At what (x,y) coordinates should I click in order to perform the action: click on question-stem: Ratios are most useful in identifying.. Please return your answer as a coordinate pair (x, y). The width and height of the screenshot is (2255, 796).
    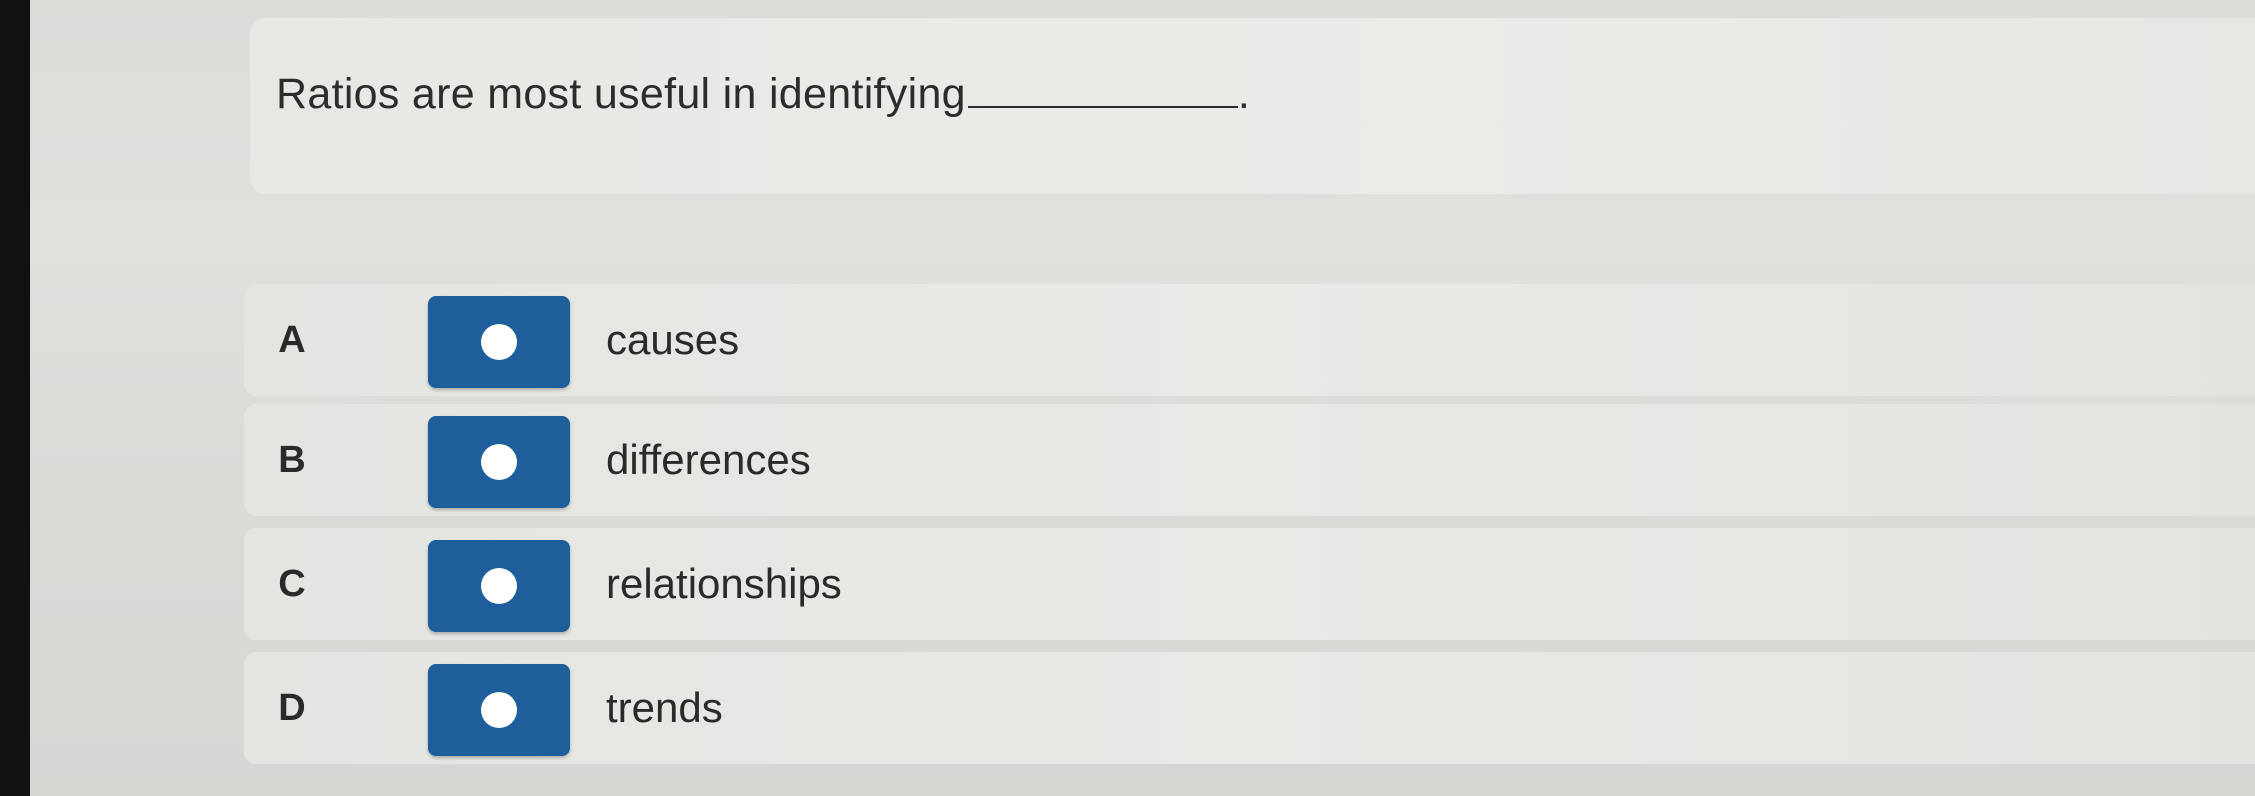
    Looking at the image, I should click on (763, 94).